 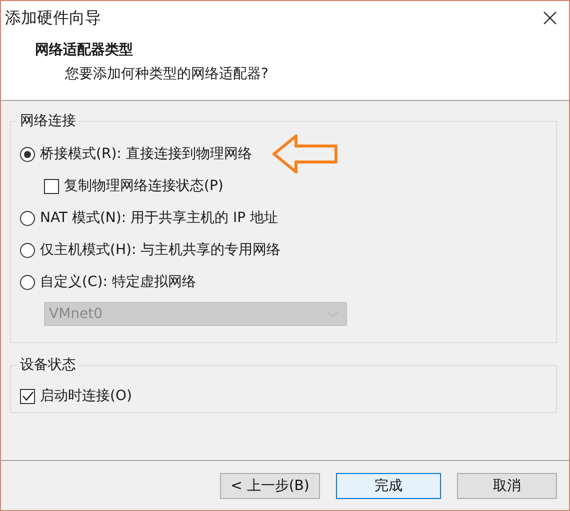 What do you see at coordinates (86, 396) in the screenshot?
I see `option-label: 启动时连接(O)` at bounding box center [86, 396].